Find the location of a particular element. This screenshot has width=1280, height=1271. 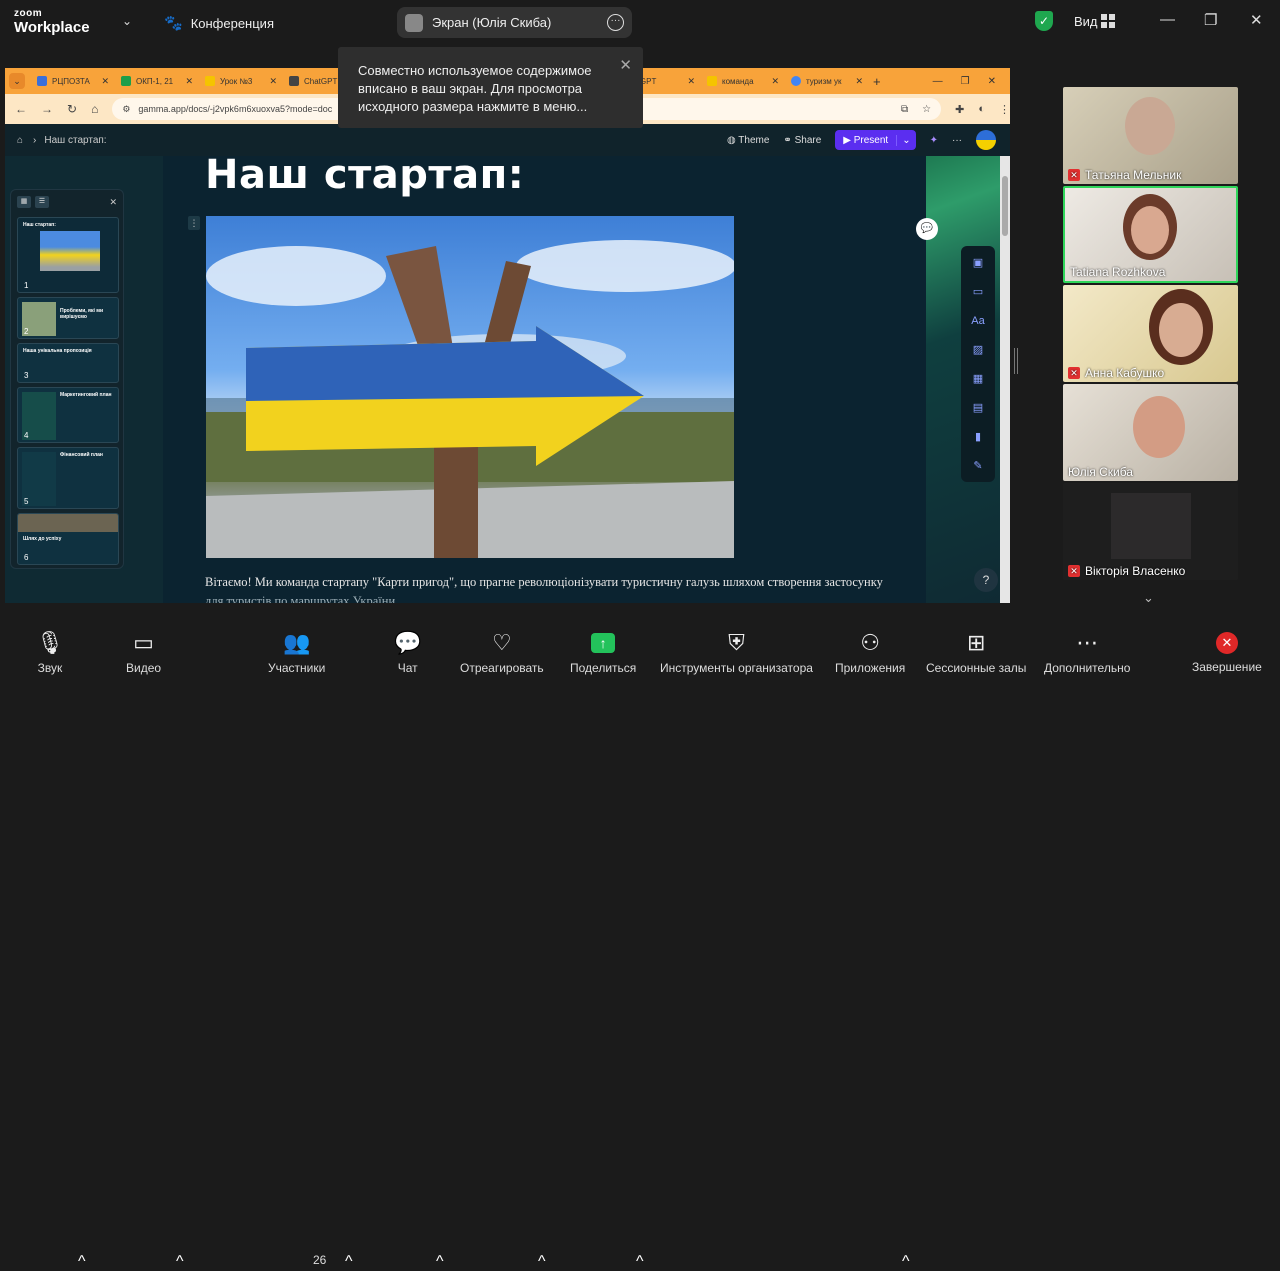

browser-tab: ОКП-1, 21 ✕ is located at coordinates (157, 81).